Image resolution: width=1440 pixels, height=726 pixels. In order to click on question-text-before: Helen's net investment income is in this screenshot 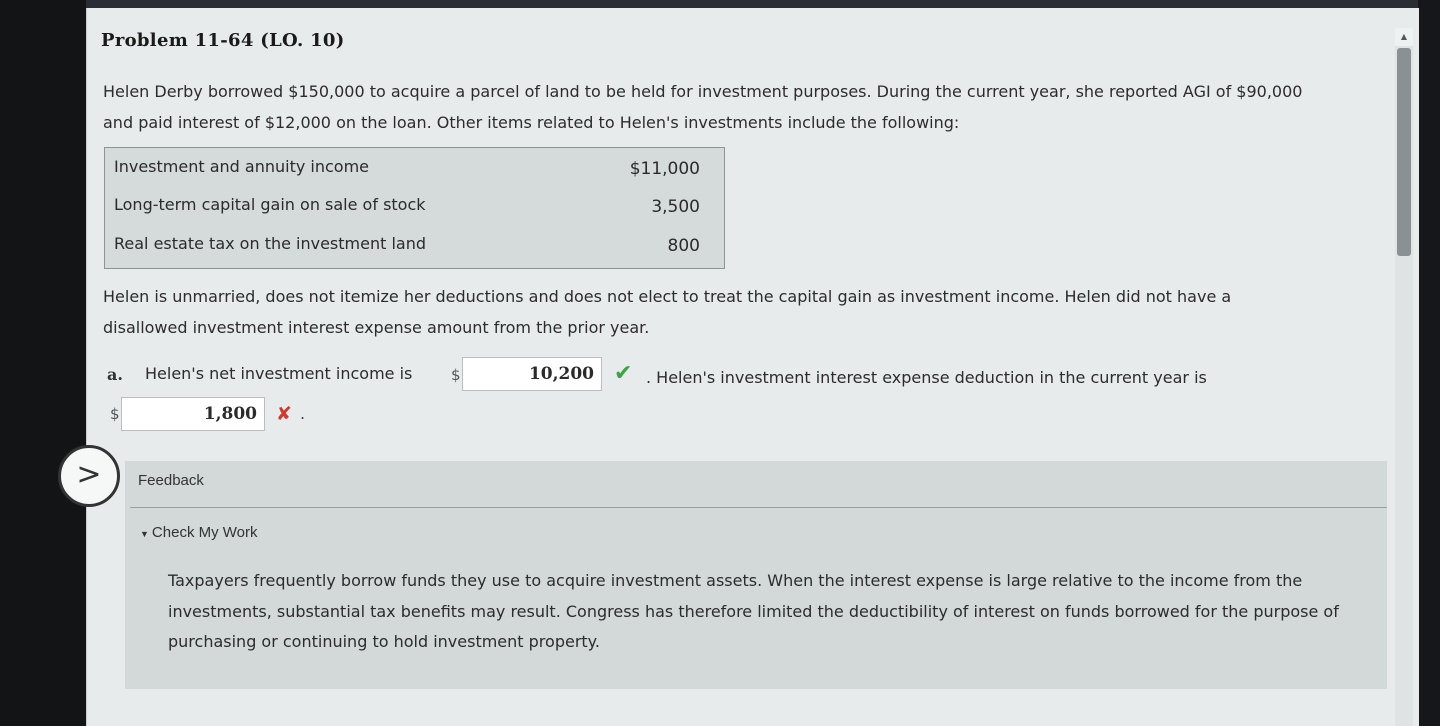, I will do `click(279, 373)`.